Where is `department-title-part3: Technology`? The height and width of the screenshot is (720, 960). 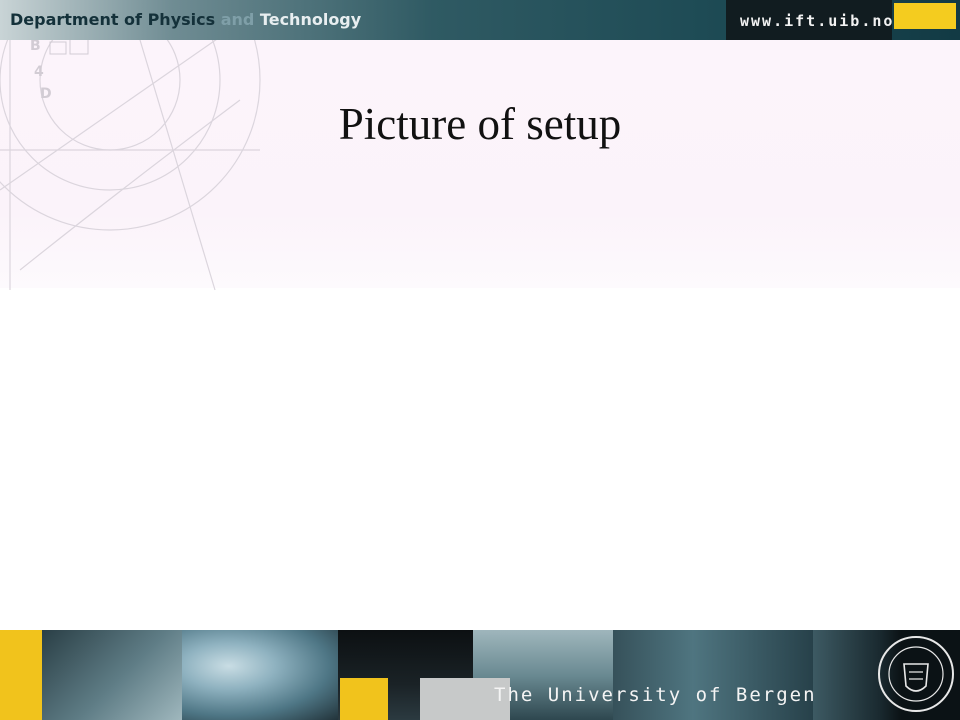
department-title-part3: Technology is located at coordinates (308, 19).